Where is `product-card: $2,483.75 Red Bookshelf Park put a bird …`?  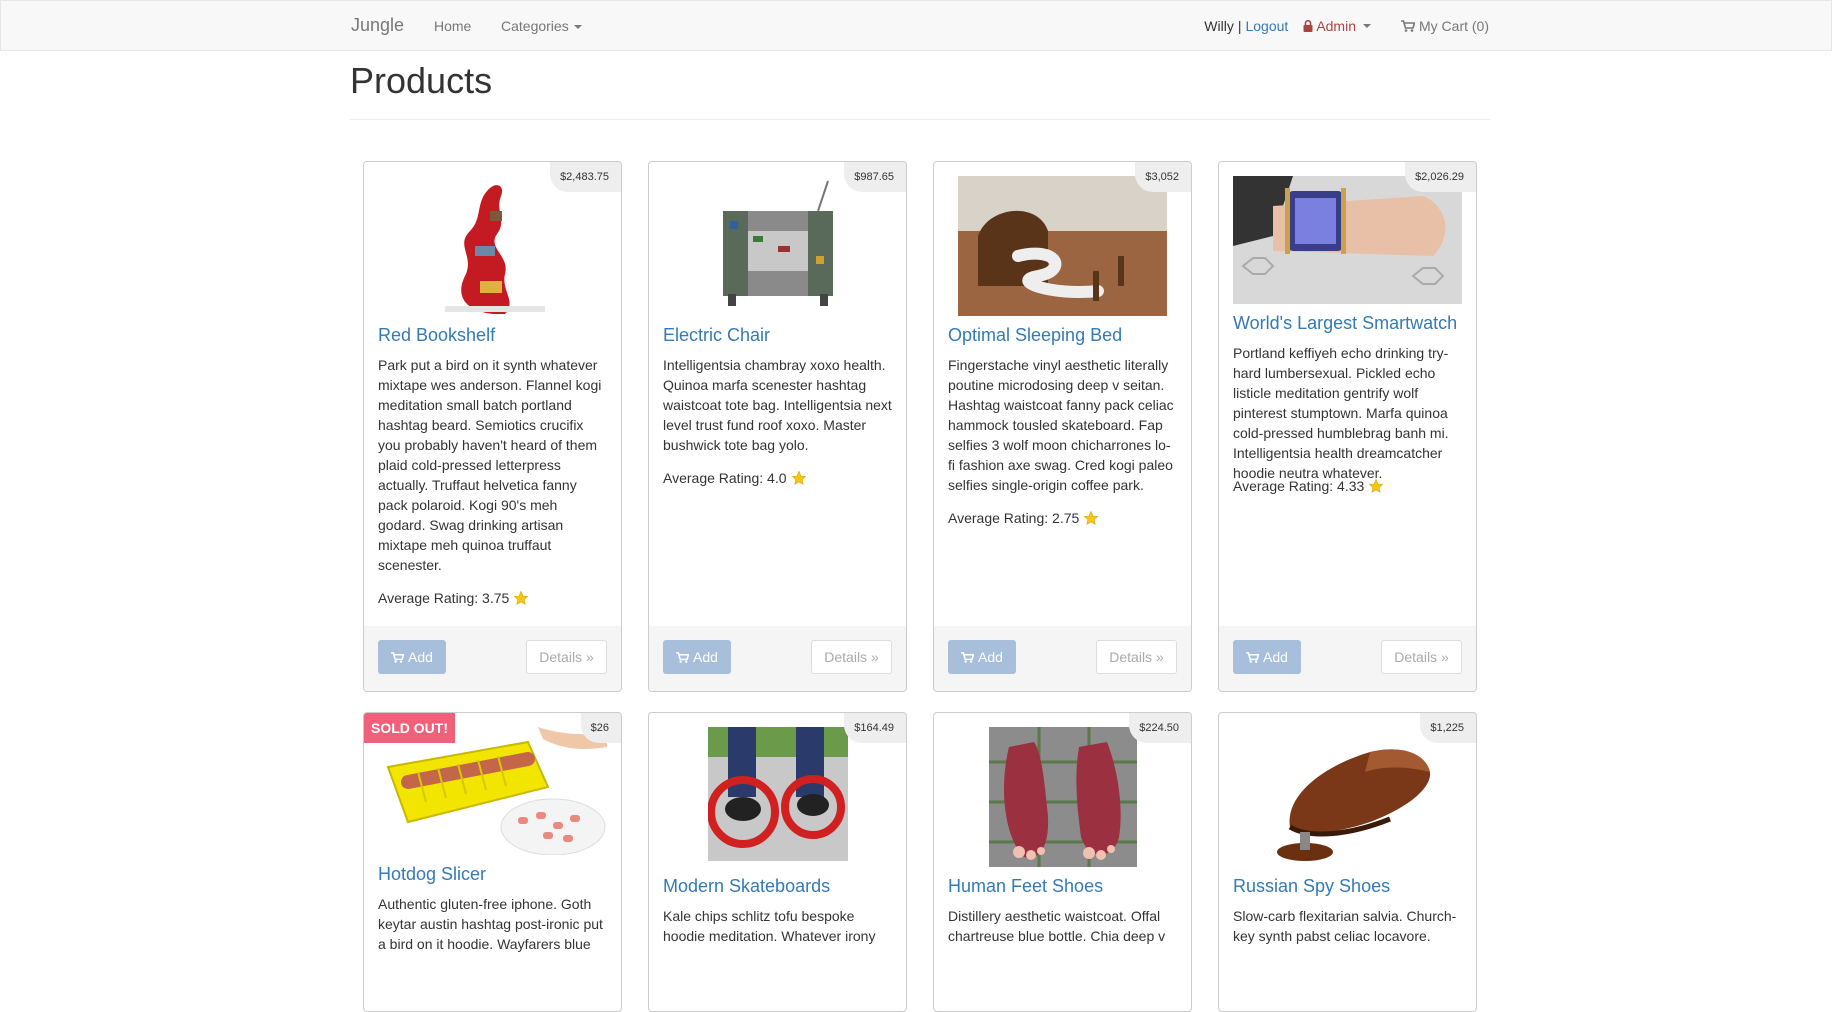
product-card: $2,483.75 Red Bookshelf Park put a bird … is located at coordinates (492, 426).